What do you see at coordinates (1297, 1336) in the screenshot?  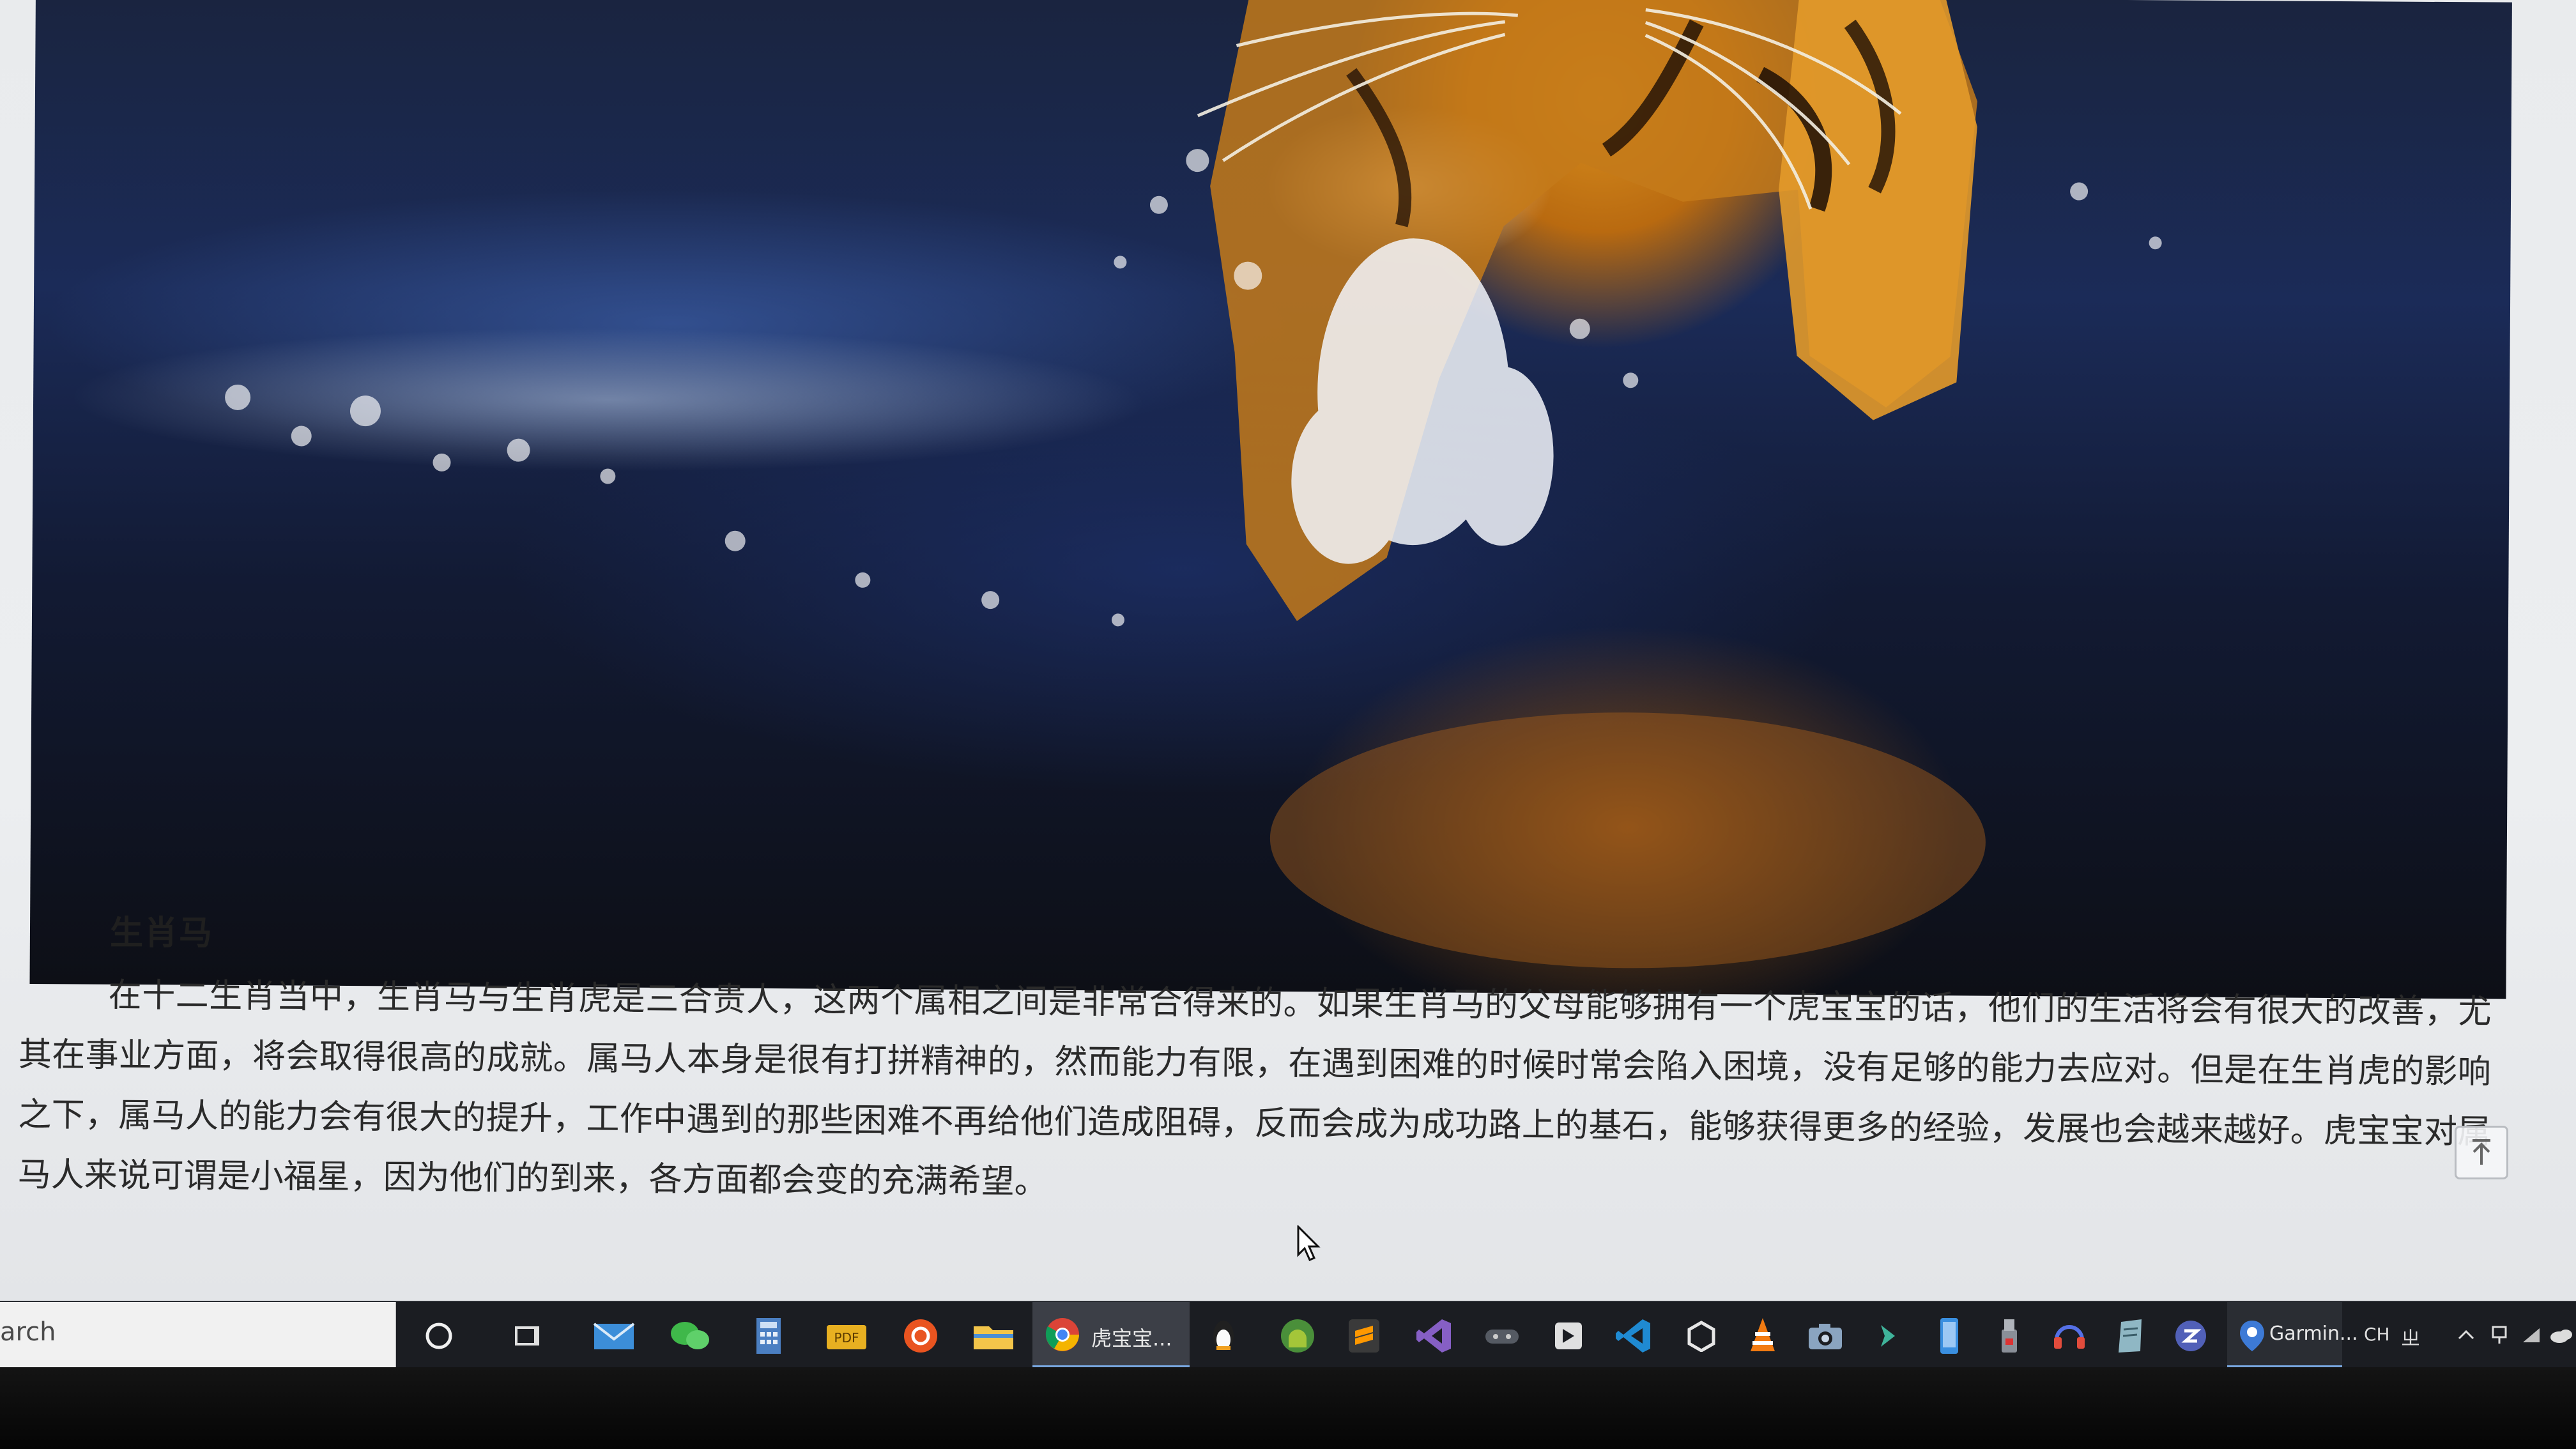 I see `android-icon` at bounding box center [1297, 1336].